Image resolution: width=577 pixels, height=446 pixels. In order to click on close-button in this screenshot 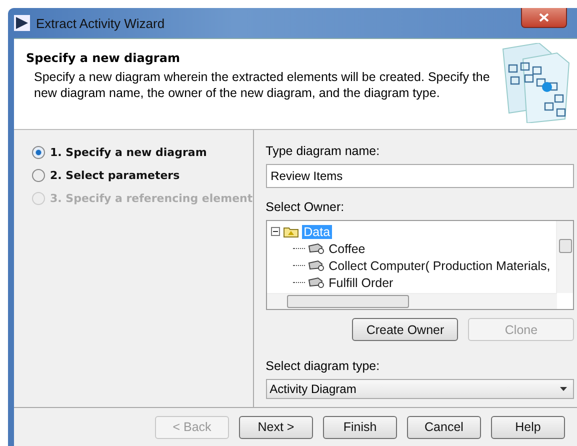, I will do `click(544, 18)`.